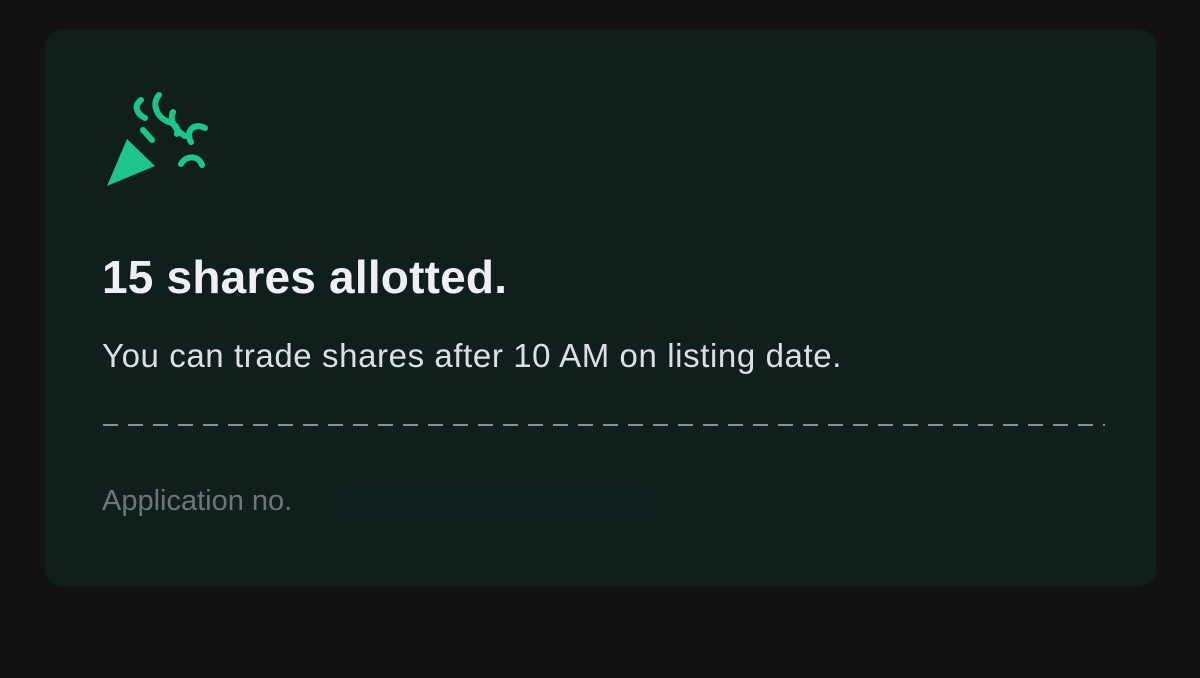 The height and width of the screenshot is (678, 1200). What do you see at coordinates (604, 425) in the screenshot?
I see `dashed-divider` at bounding box center [604, 425].